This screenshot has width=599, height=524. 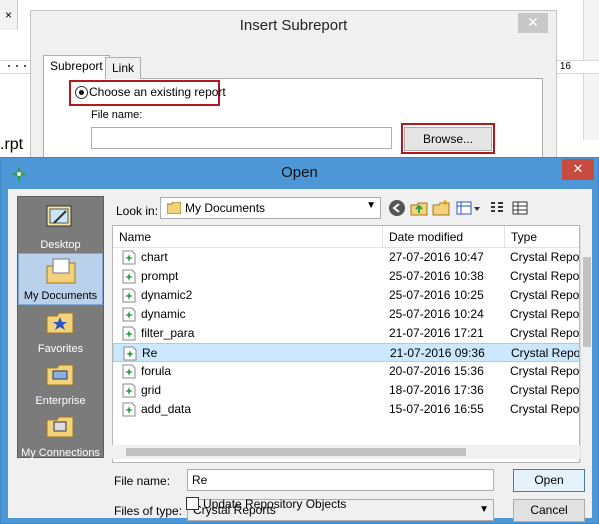 I want to click on file-name-input: Re, so click(x=340, y=480).